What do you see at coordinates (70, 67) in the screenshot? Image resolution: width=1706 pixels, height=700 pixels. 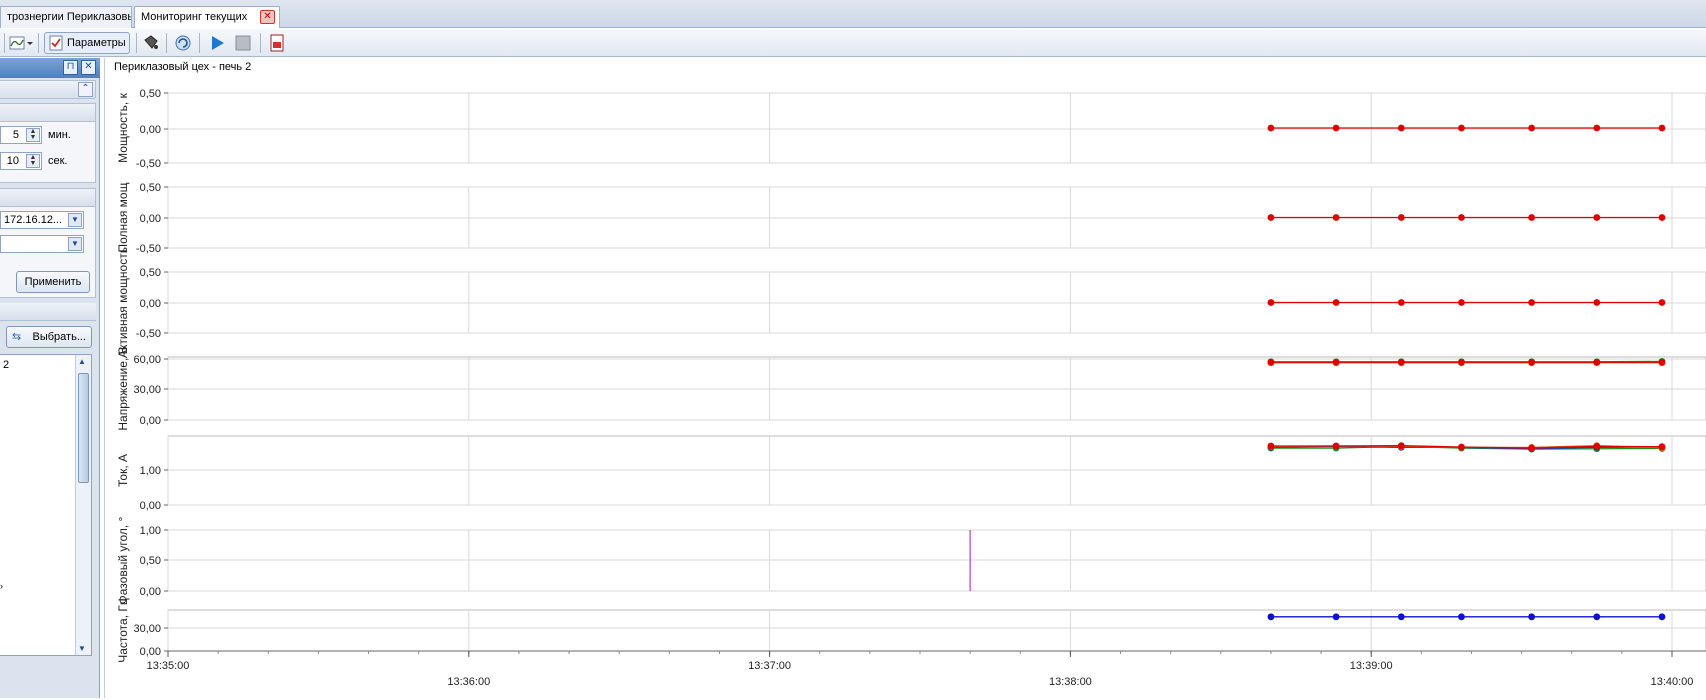 I see `pin-icon: ⊓` at bounding box center [70, 67].